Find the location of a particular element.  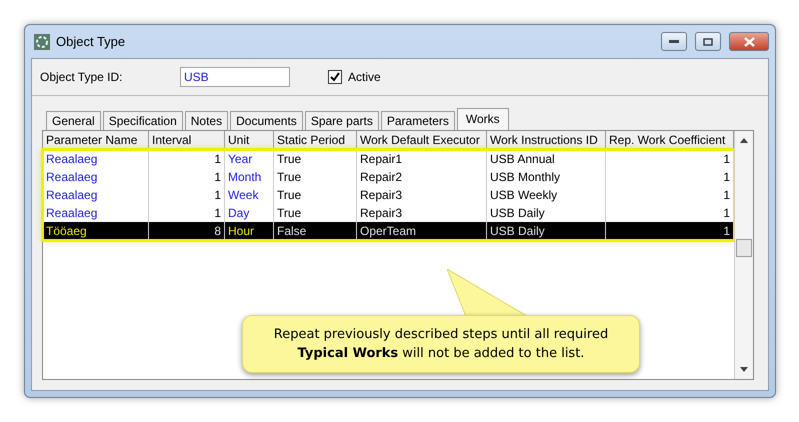

window-title: Object Type is located at coordinates (91, 41).